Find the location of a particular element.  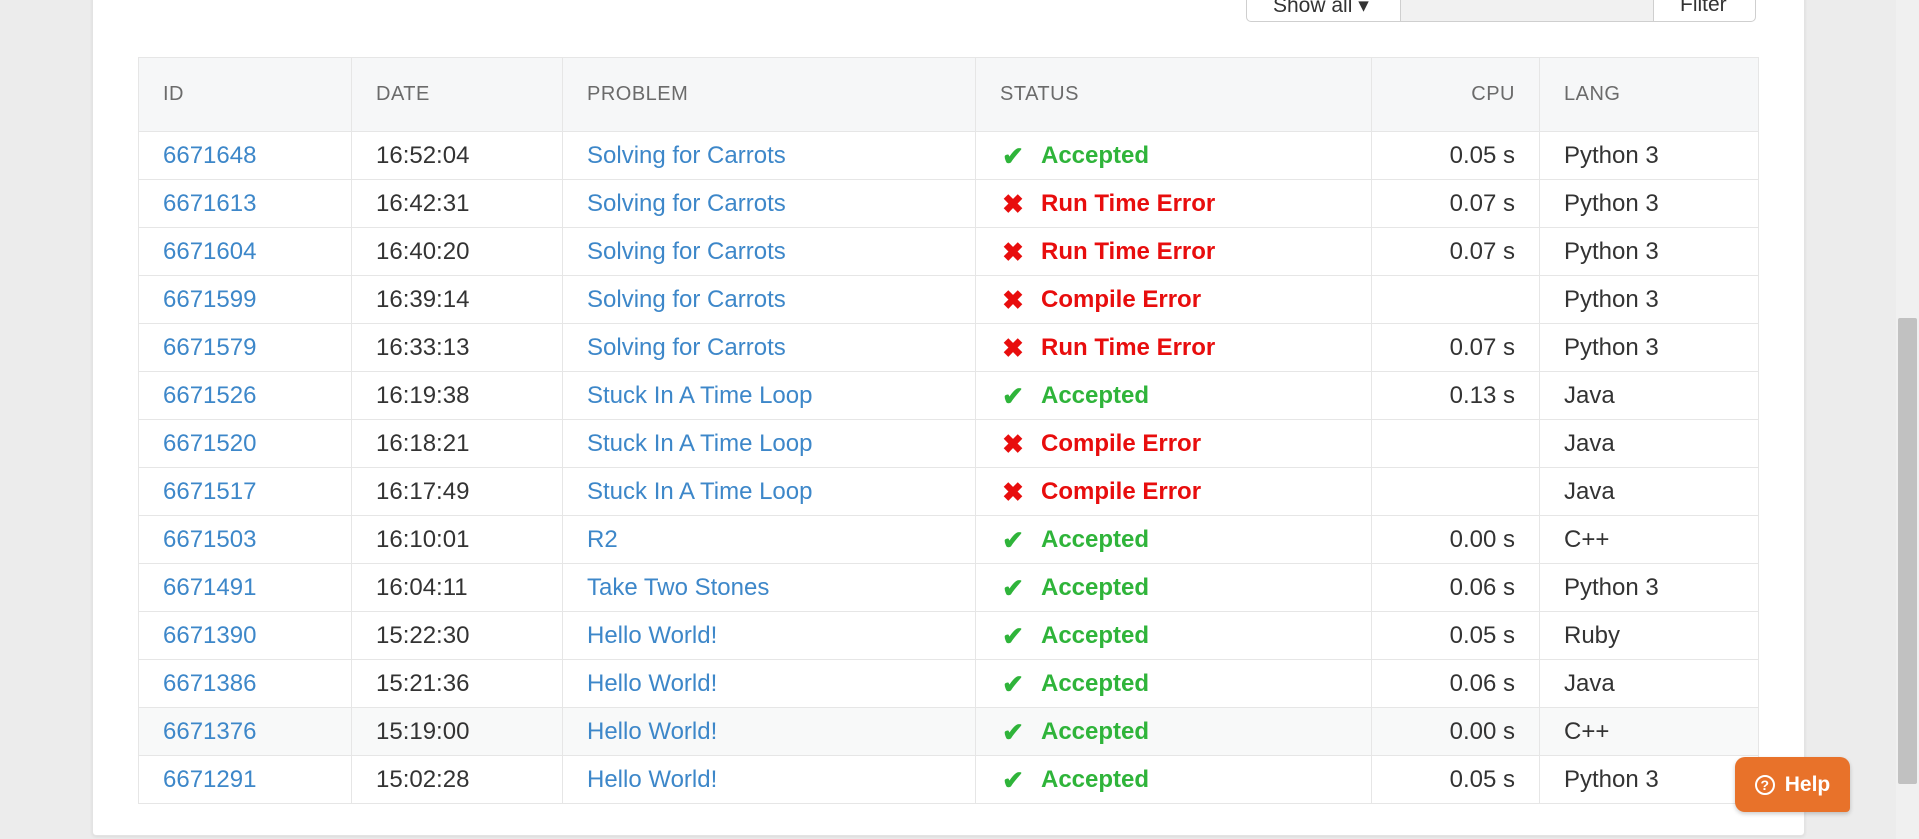

problem-link: Take Two Stones is located at coordinates (769, 587).